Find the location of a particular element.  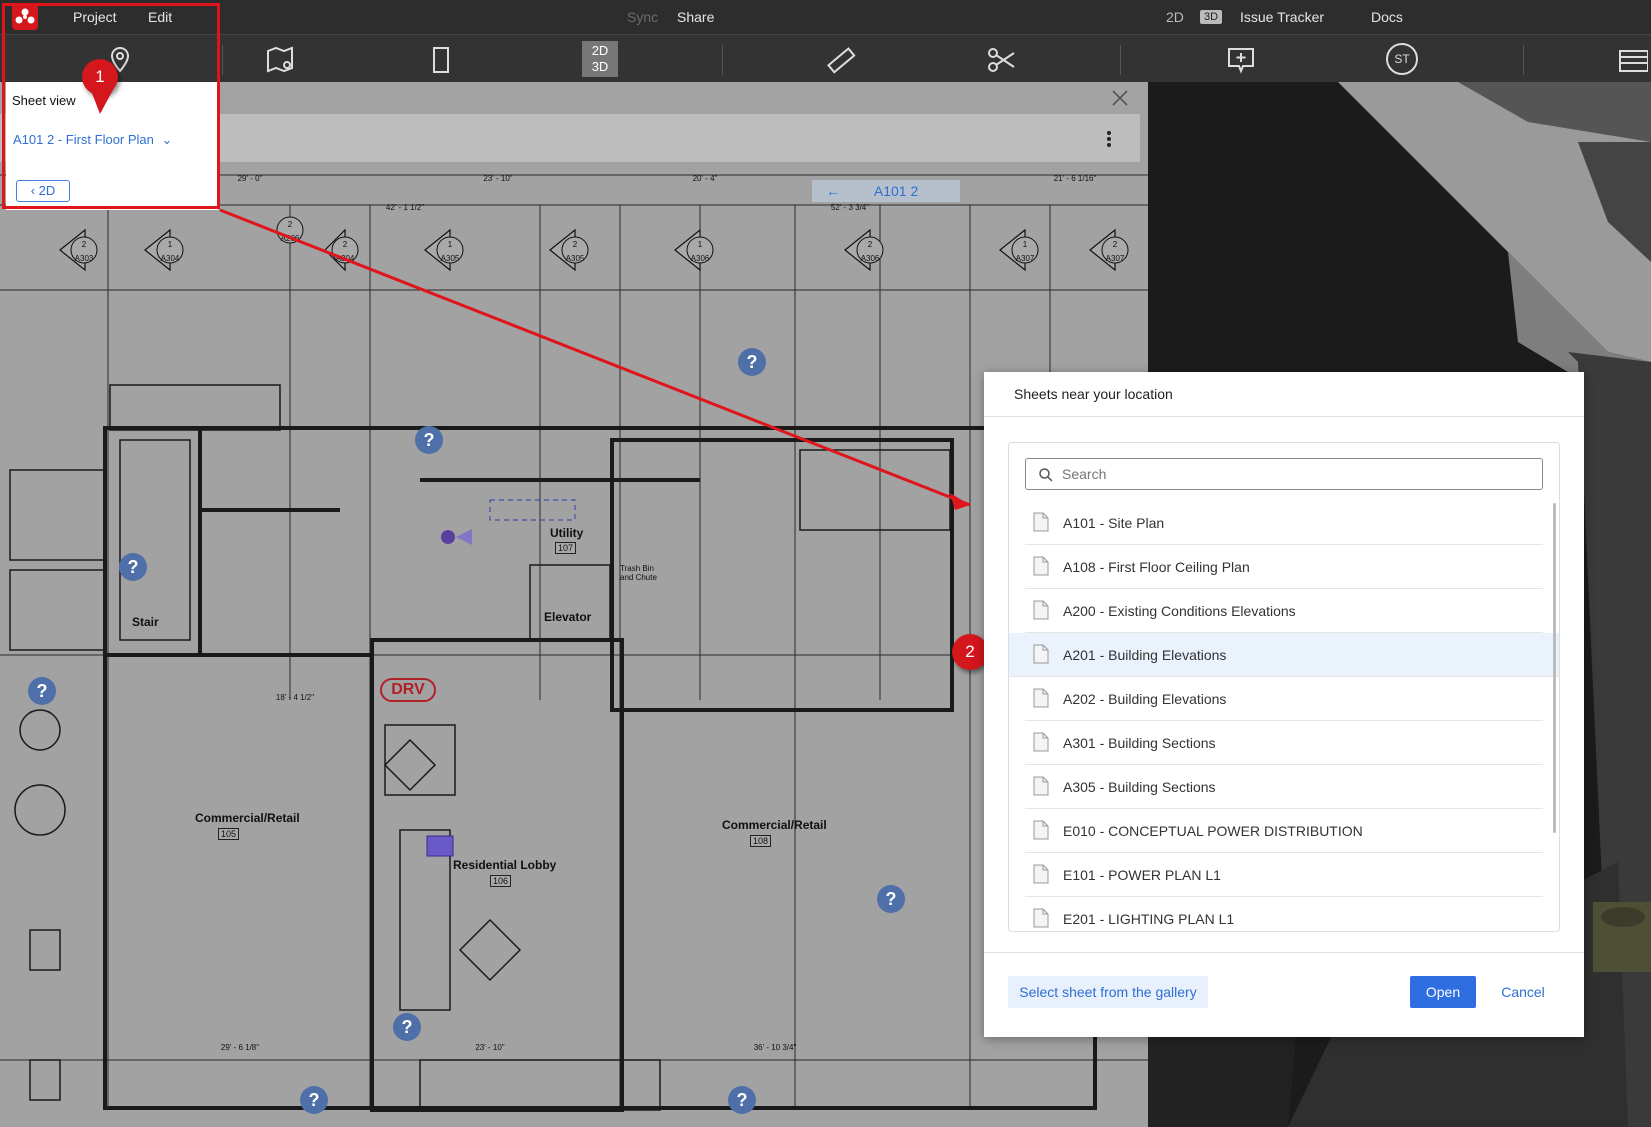

room-stair: Stair is located at coordinates (145, 622).